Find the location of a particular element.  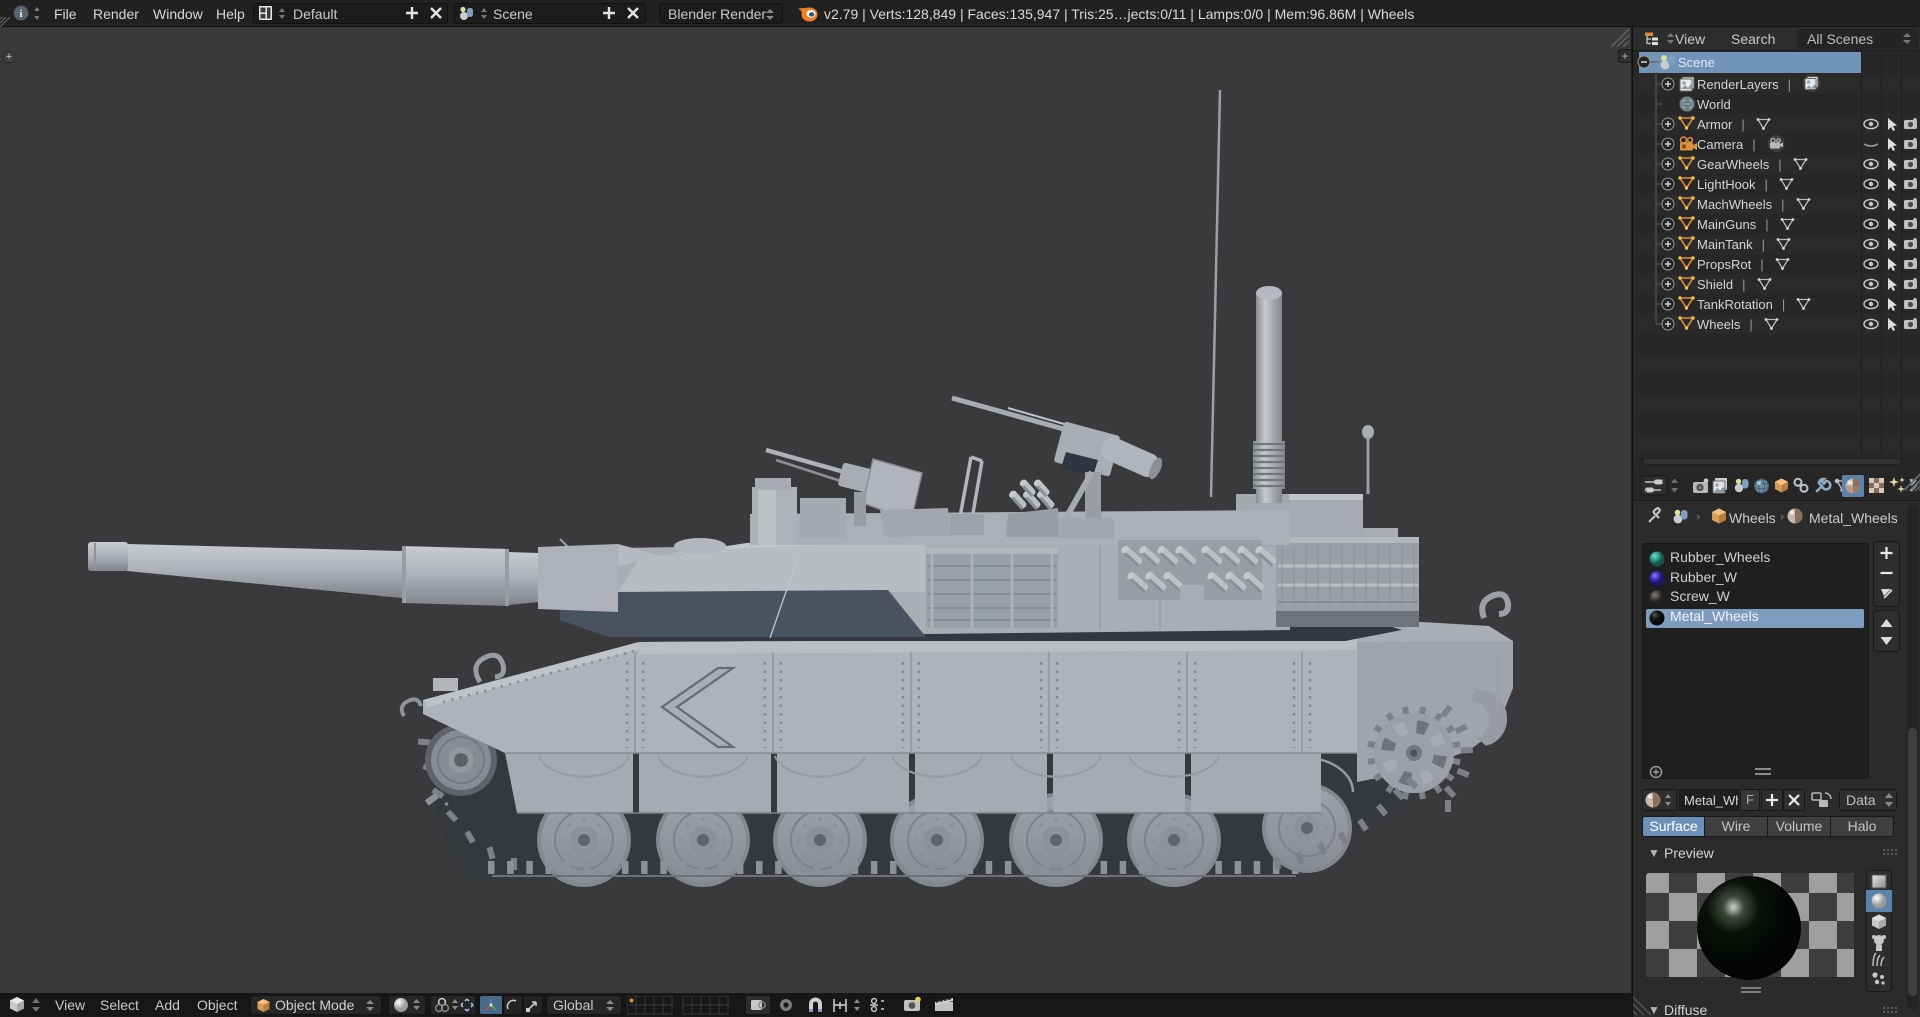

svg-text: i is located at coordinates (20, 14).